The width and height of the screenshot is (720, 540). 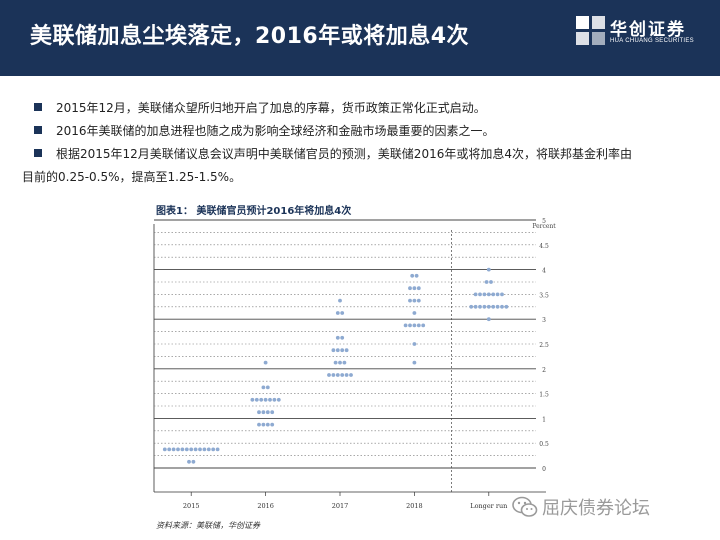 I want to click on y-tick-label: 1.5, so click(x=544, y=395).